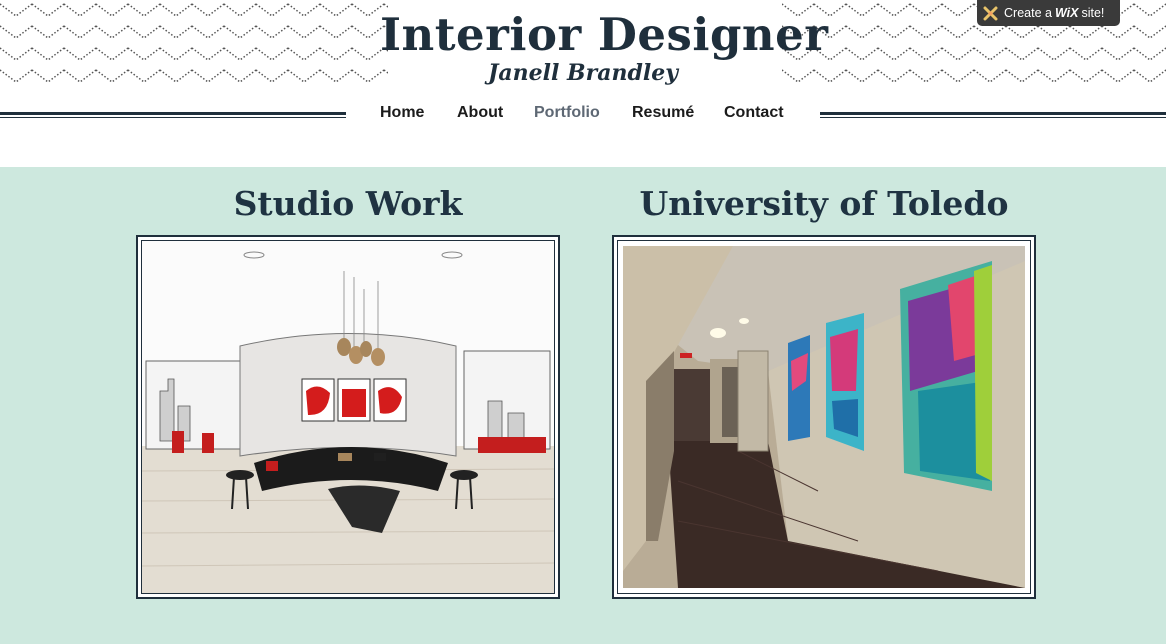 The width and height of the screenshot is (1166, 644). What do you see at coordinates (1093, 13) in the screenshot?
I see `wix-badge-suffix: site!` at bounding box center [1093, 13].